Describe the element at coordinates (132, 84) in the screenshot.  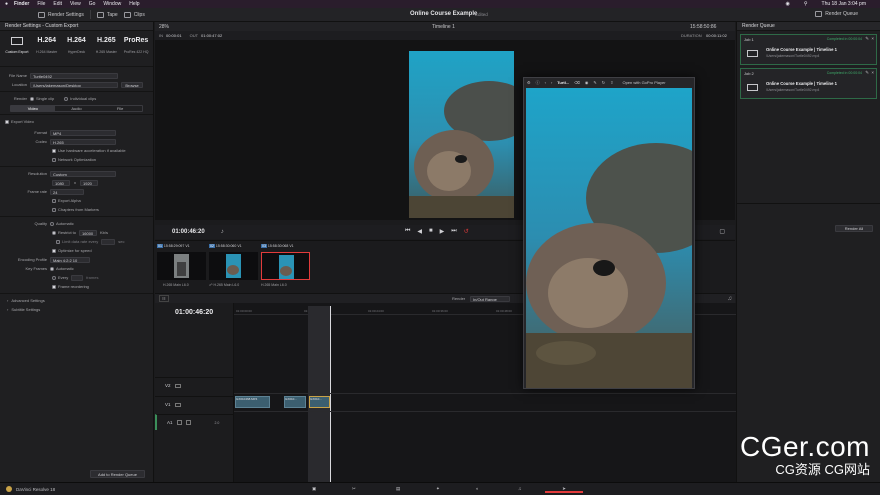
I see `browse-button: Browse` at that location.